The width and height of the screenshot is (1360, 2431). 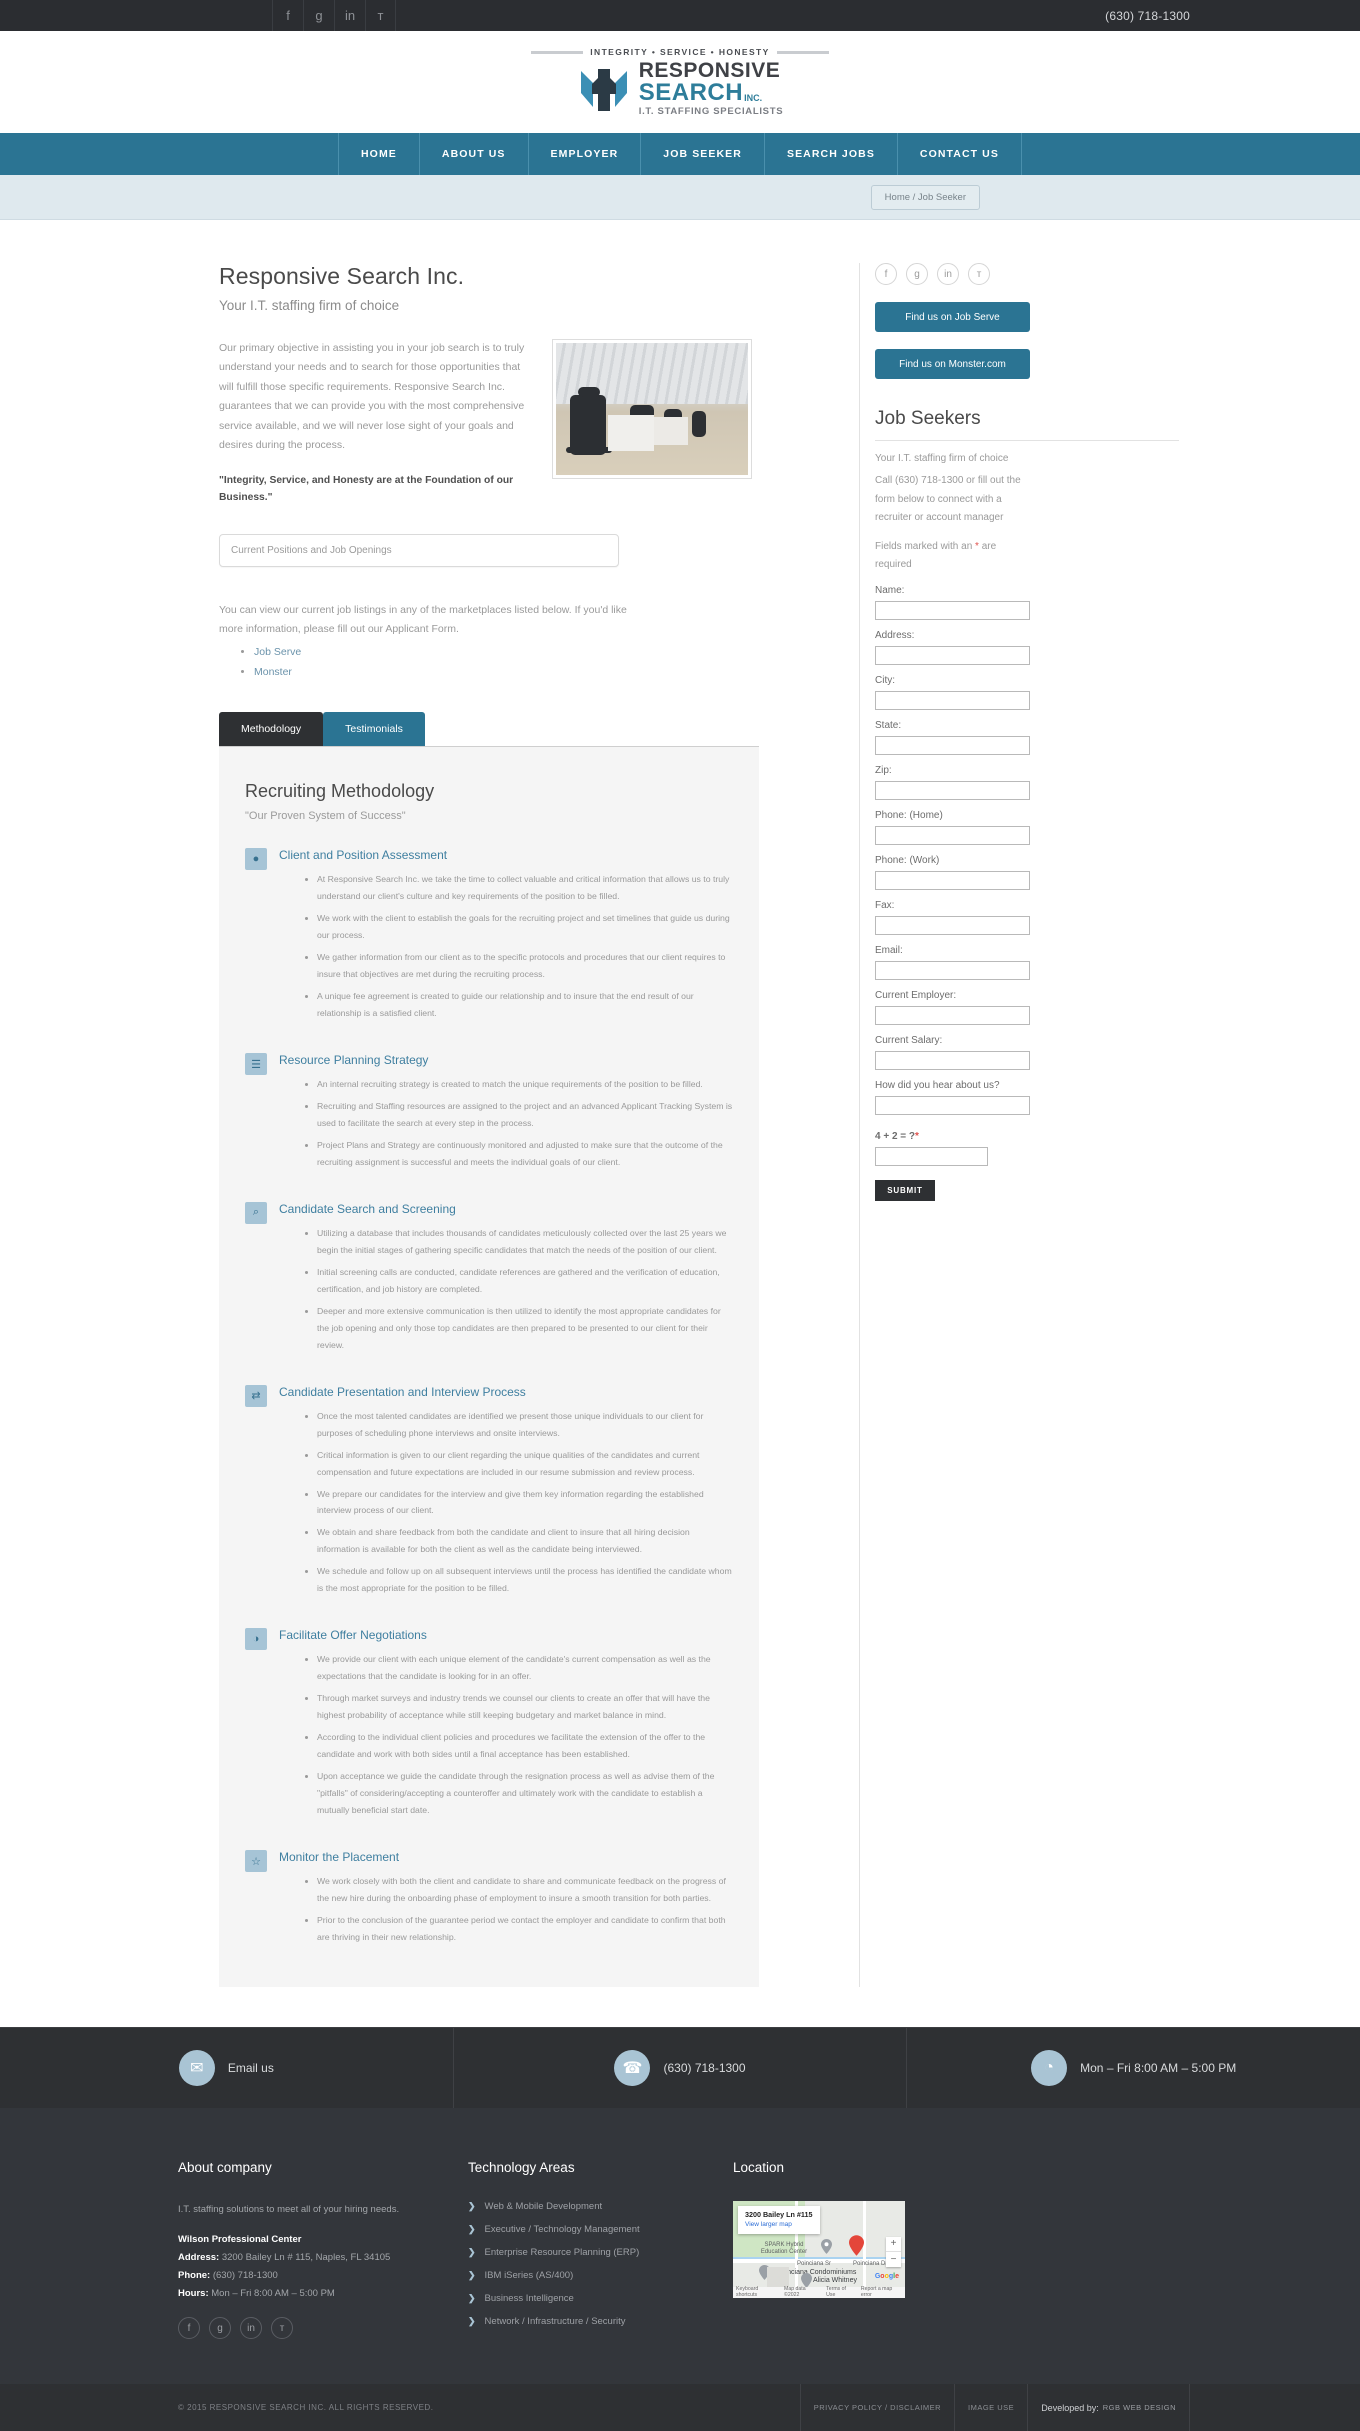 I want to click on logo-chess-piece-icon, so click(x=604, y=89).